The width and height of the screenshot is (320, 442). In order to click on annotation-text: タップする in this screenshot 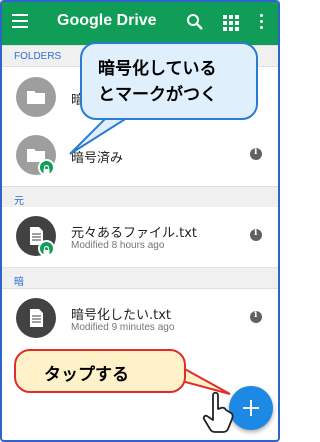, I will do `click(86, 375)`.